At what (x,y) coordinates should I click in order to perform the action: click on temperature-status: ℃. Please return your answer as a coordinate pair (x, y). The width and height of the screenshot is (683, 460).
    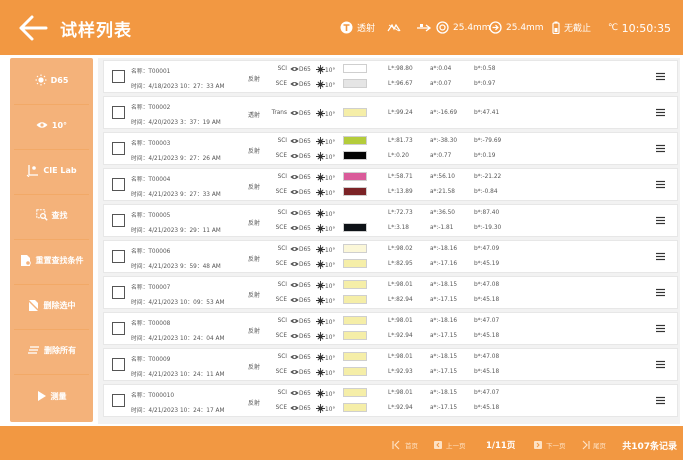
    Looking at the image, I should click on (613, 27).